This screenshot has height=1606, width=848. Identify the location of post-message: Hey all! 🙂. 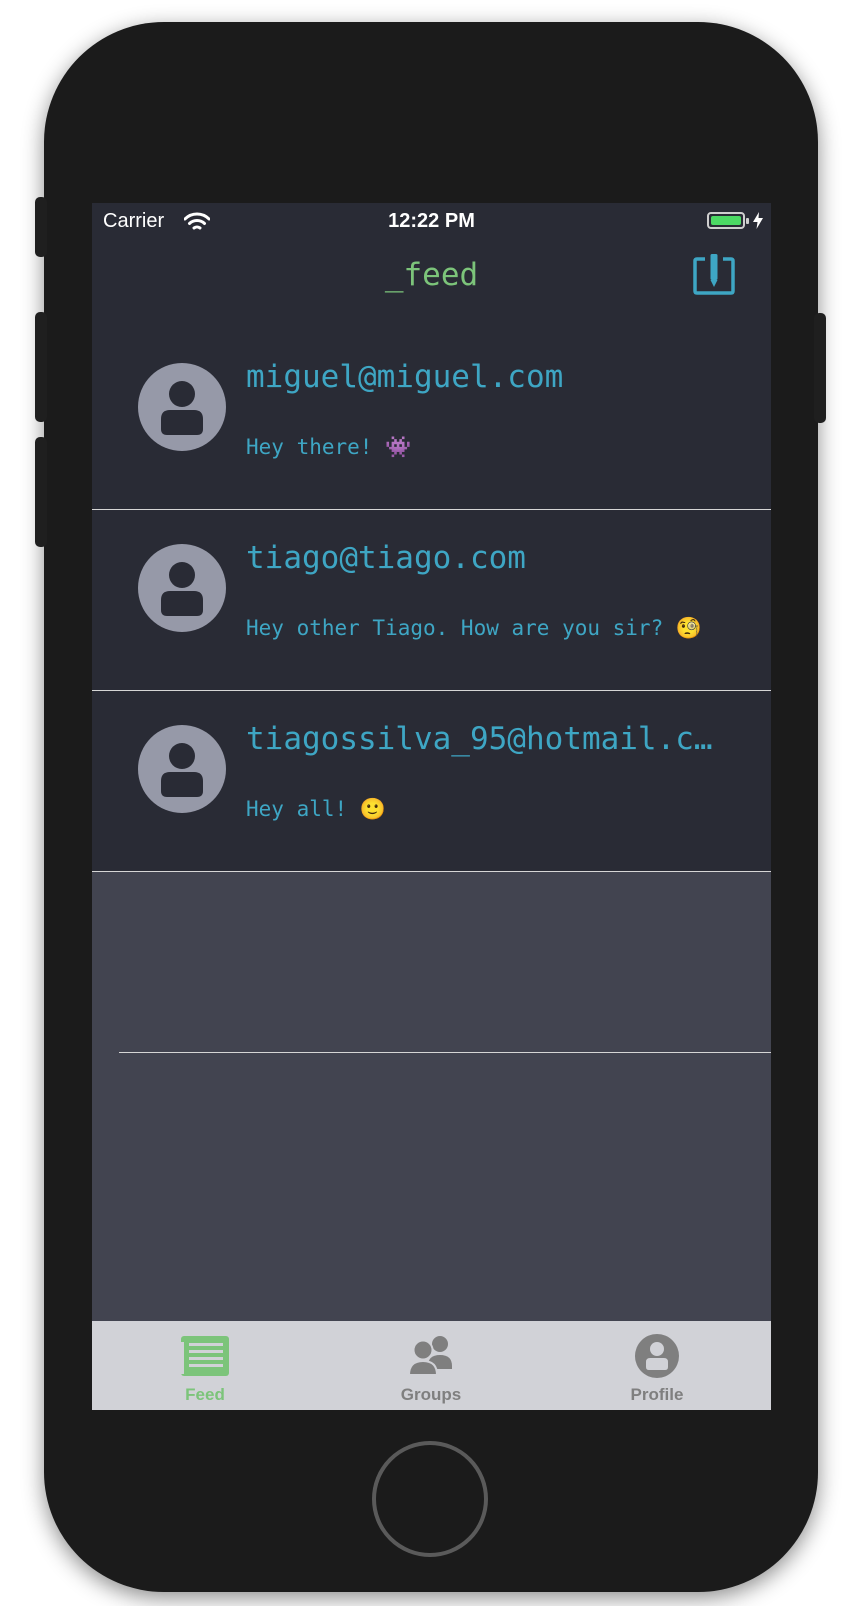
(316, 809).